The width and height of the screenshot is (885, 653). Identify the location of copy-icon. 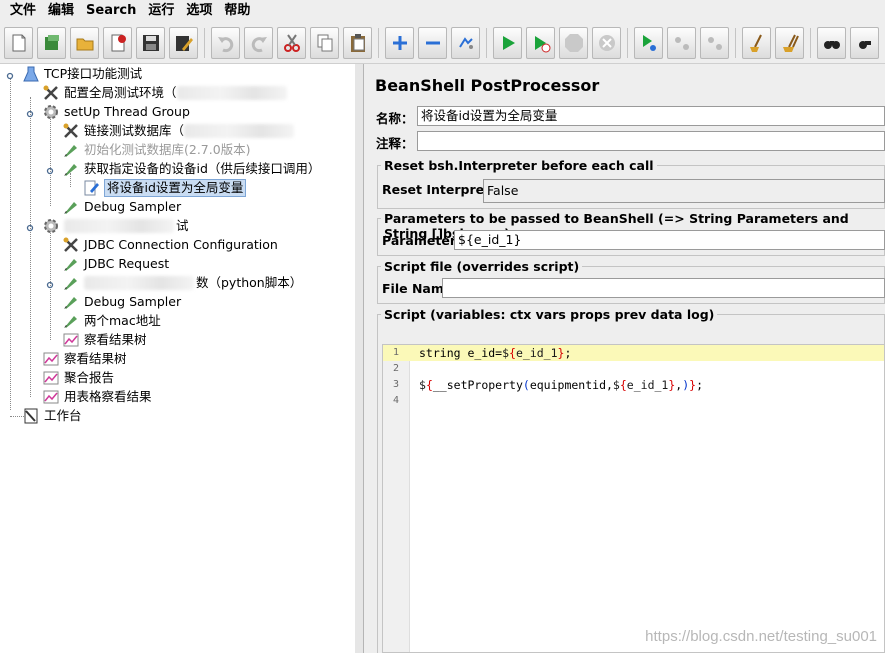
(324, 42).